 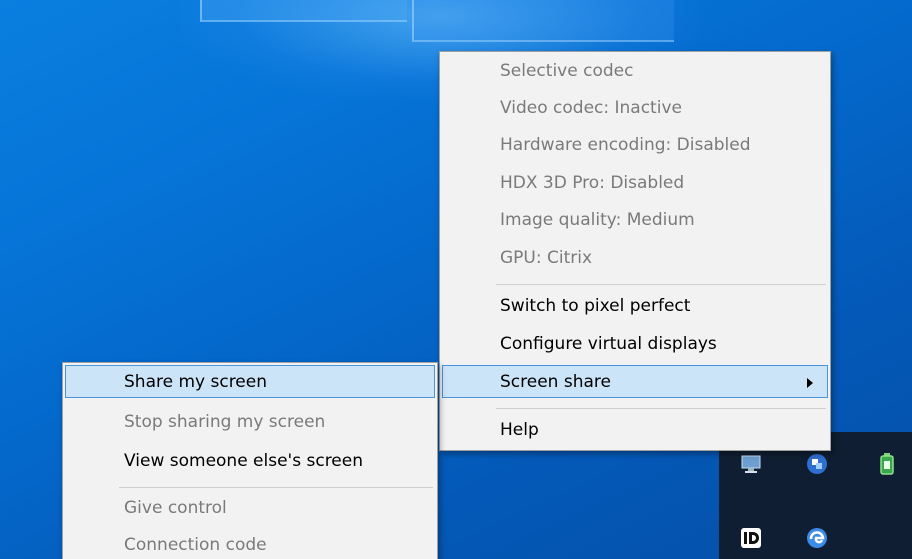 I want to click on submenu-item-connection-code: Connection code, so click(x=250, y=544).